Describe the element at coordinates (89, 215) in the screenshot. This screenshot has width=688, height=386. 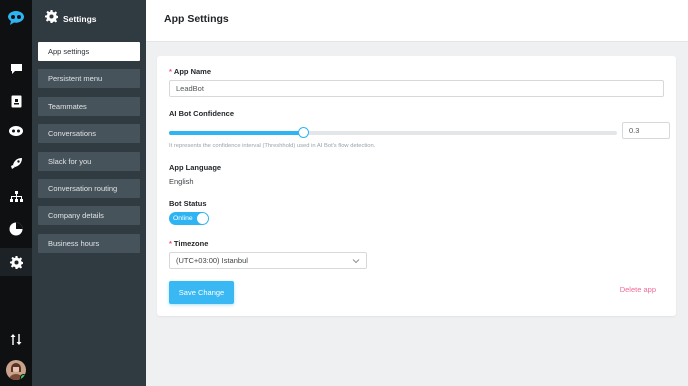
I see `sidebar-item-company-details: Company details` at that location.